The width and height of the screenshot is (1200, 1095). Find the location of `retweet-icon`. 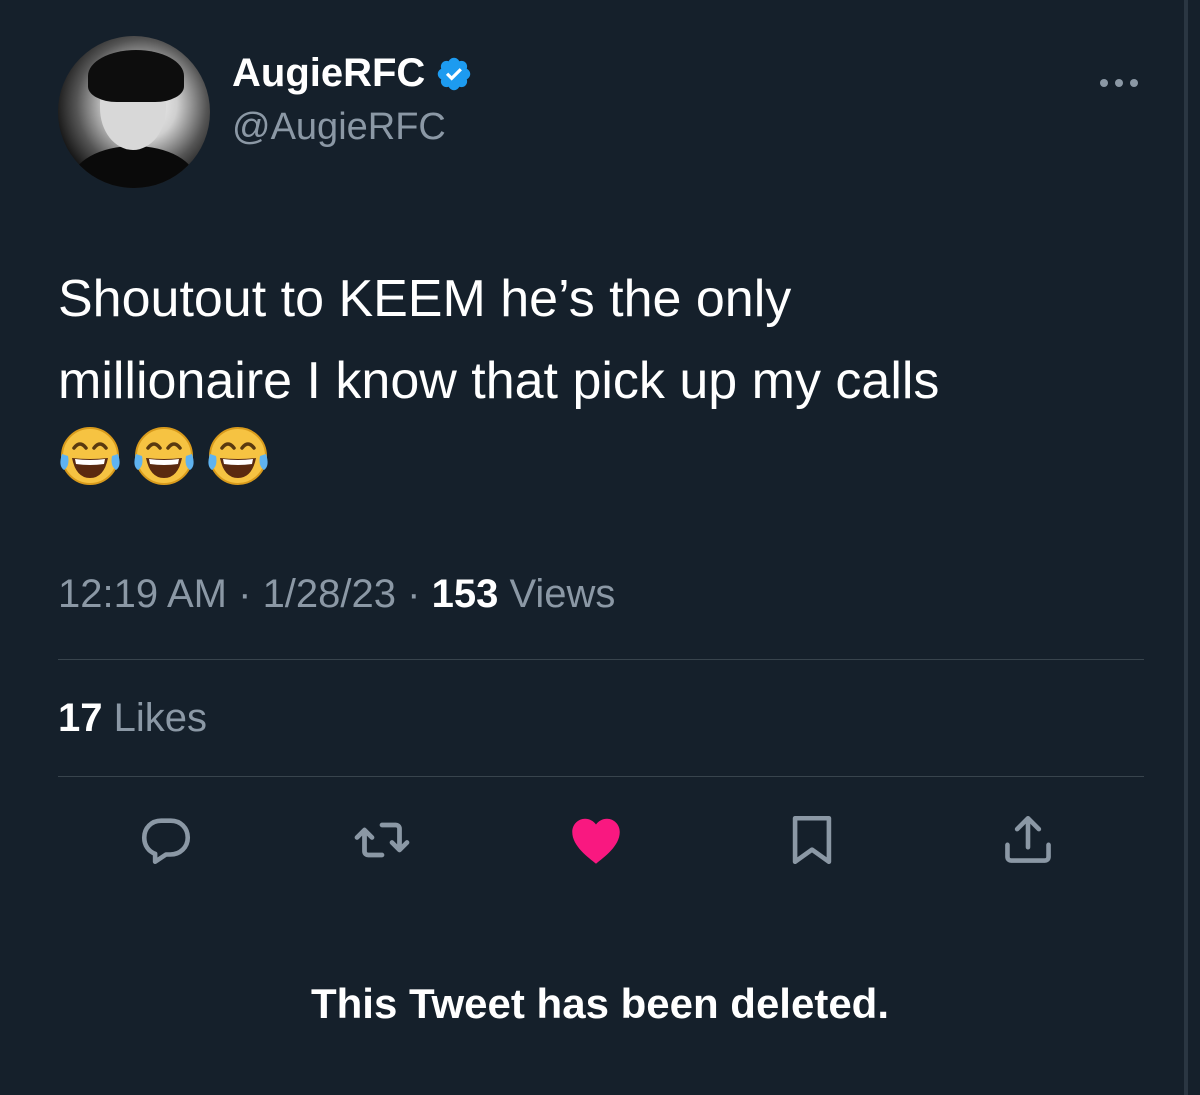

retweet-icon is located at coordinates (382, 840).